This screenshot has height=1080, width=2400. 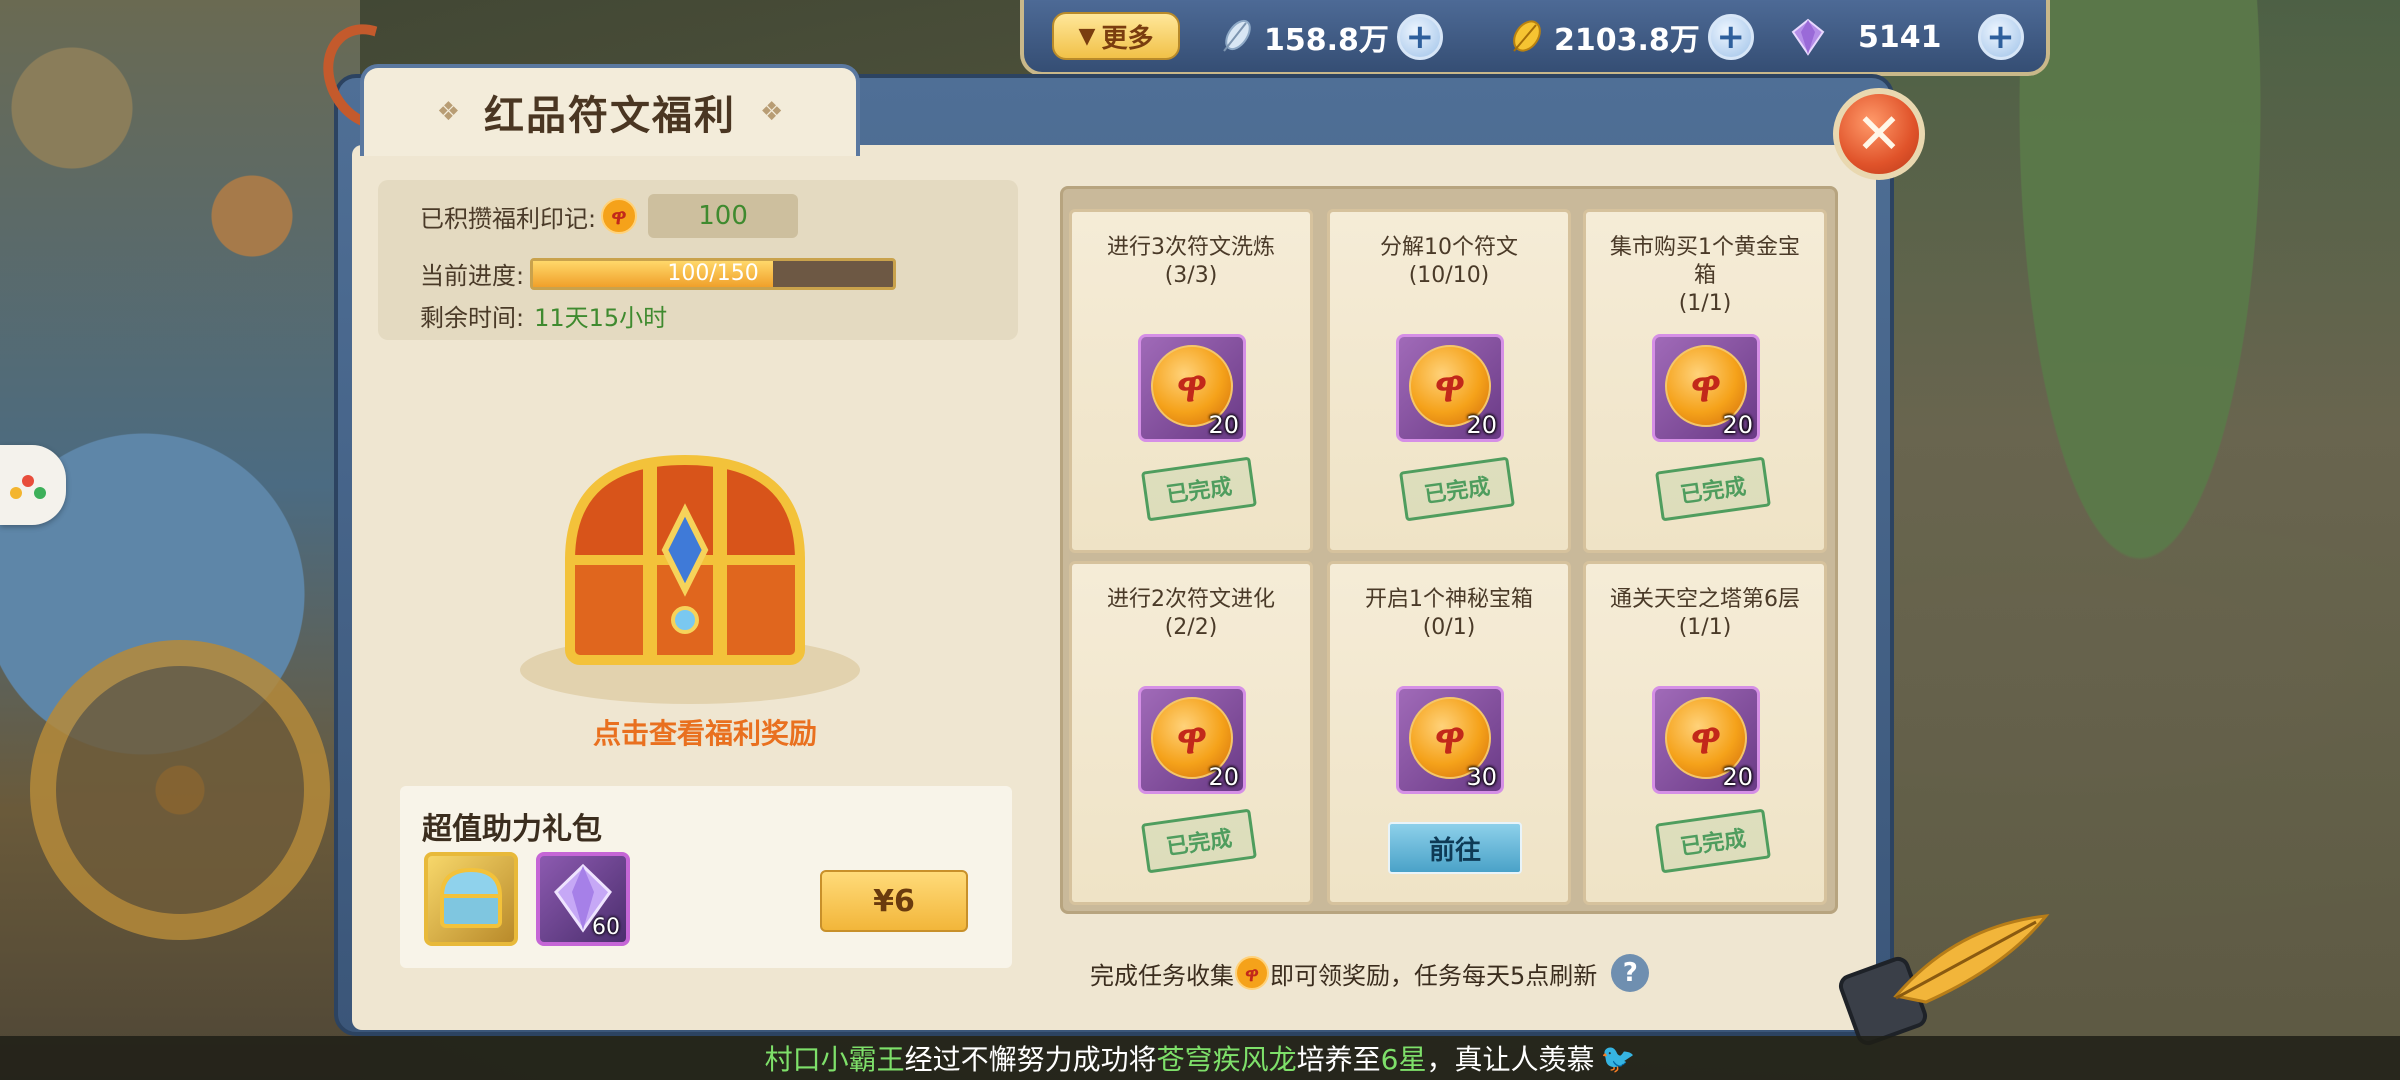 What do you see at coordinates (610, 116) in the screenshot?
I see `page-title: 红品符文福利` at bounding box center [610, 116].